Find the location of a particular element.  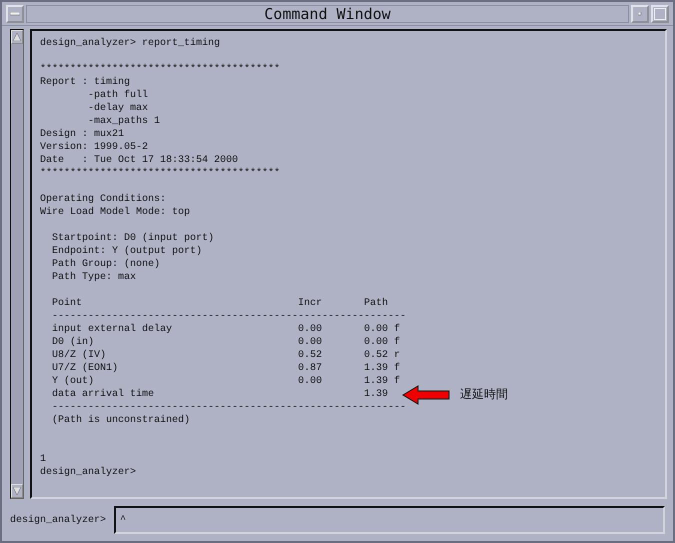

output-line: 1 is located at coordinates (43, 459).